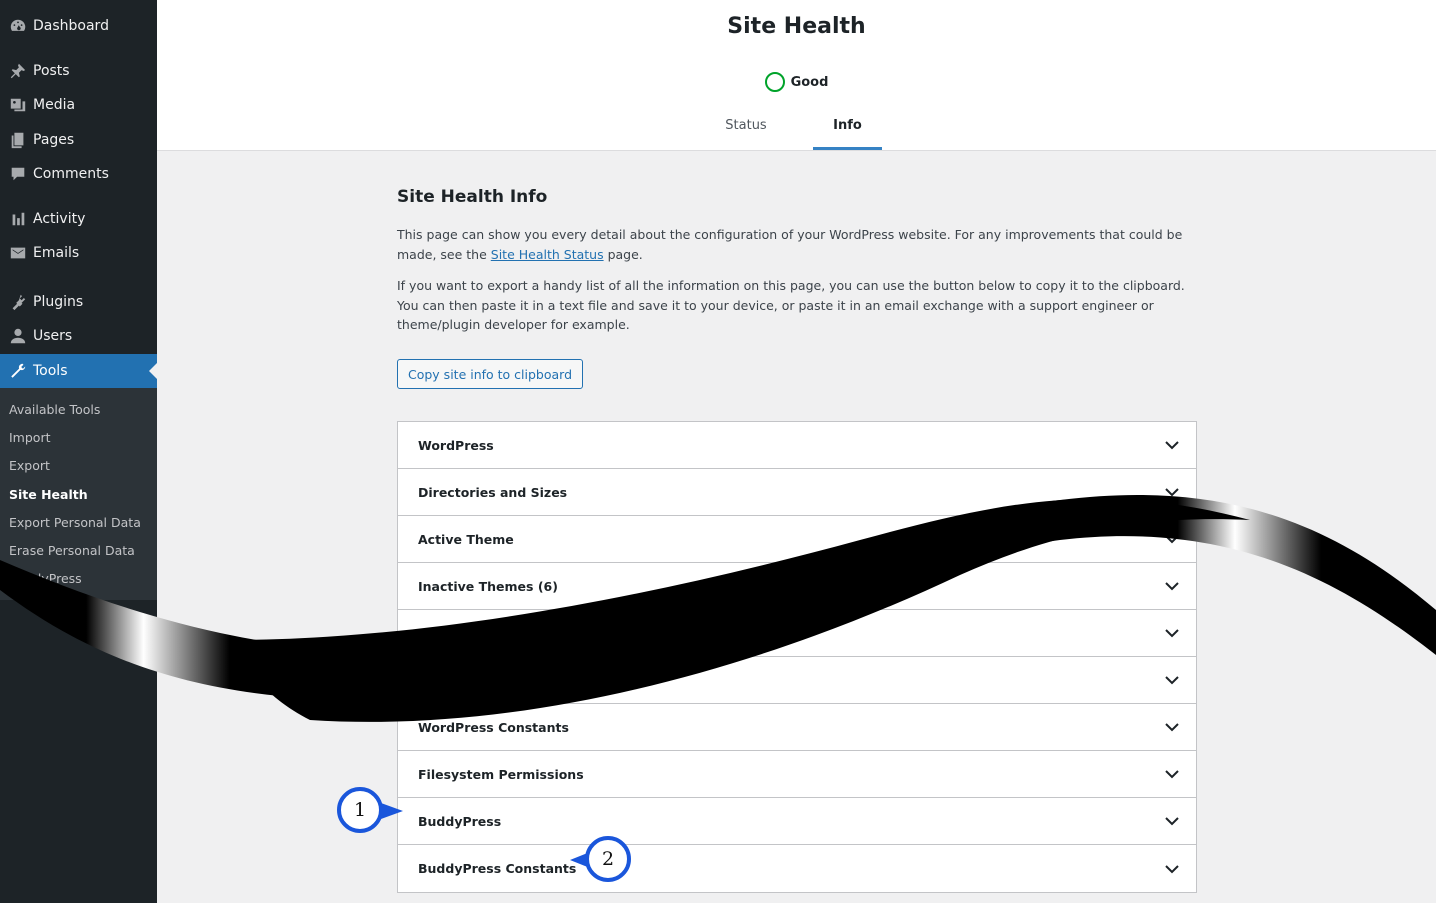  I want to click on pin-icon, so click(16, 71).